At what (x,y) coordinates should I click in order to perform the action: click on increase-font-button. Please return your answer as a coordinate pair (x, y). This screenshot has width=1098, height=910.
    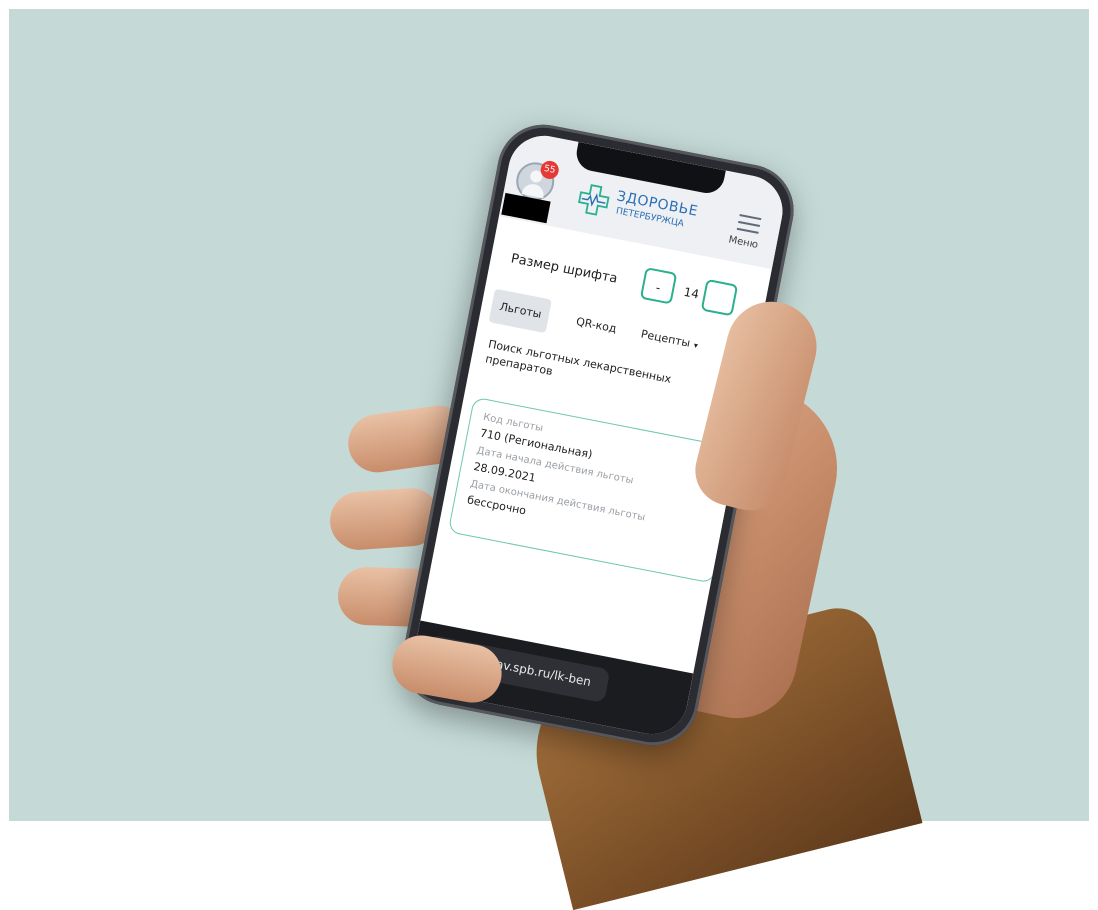
    Looking at the image, I should click on (719, 297).